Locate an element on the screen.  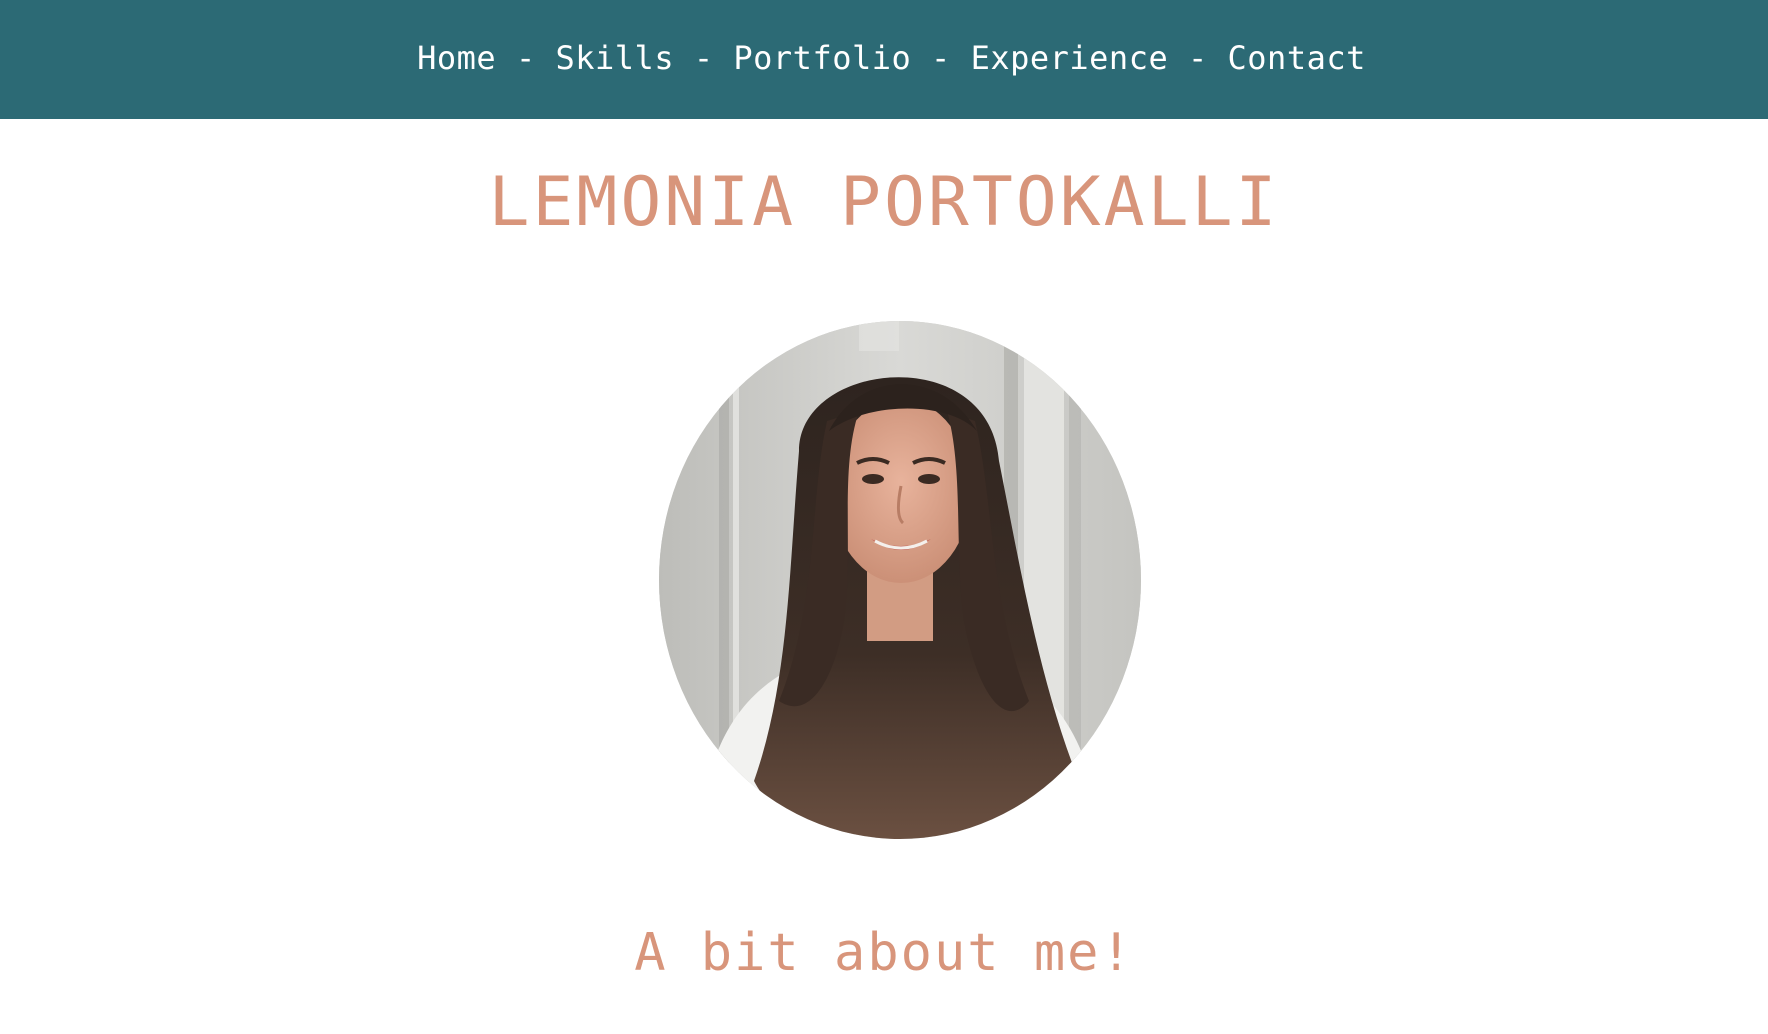
page-title: LEMONIA PORTOKALLI is located at coordinates (884, 202).